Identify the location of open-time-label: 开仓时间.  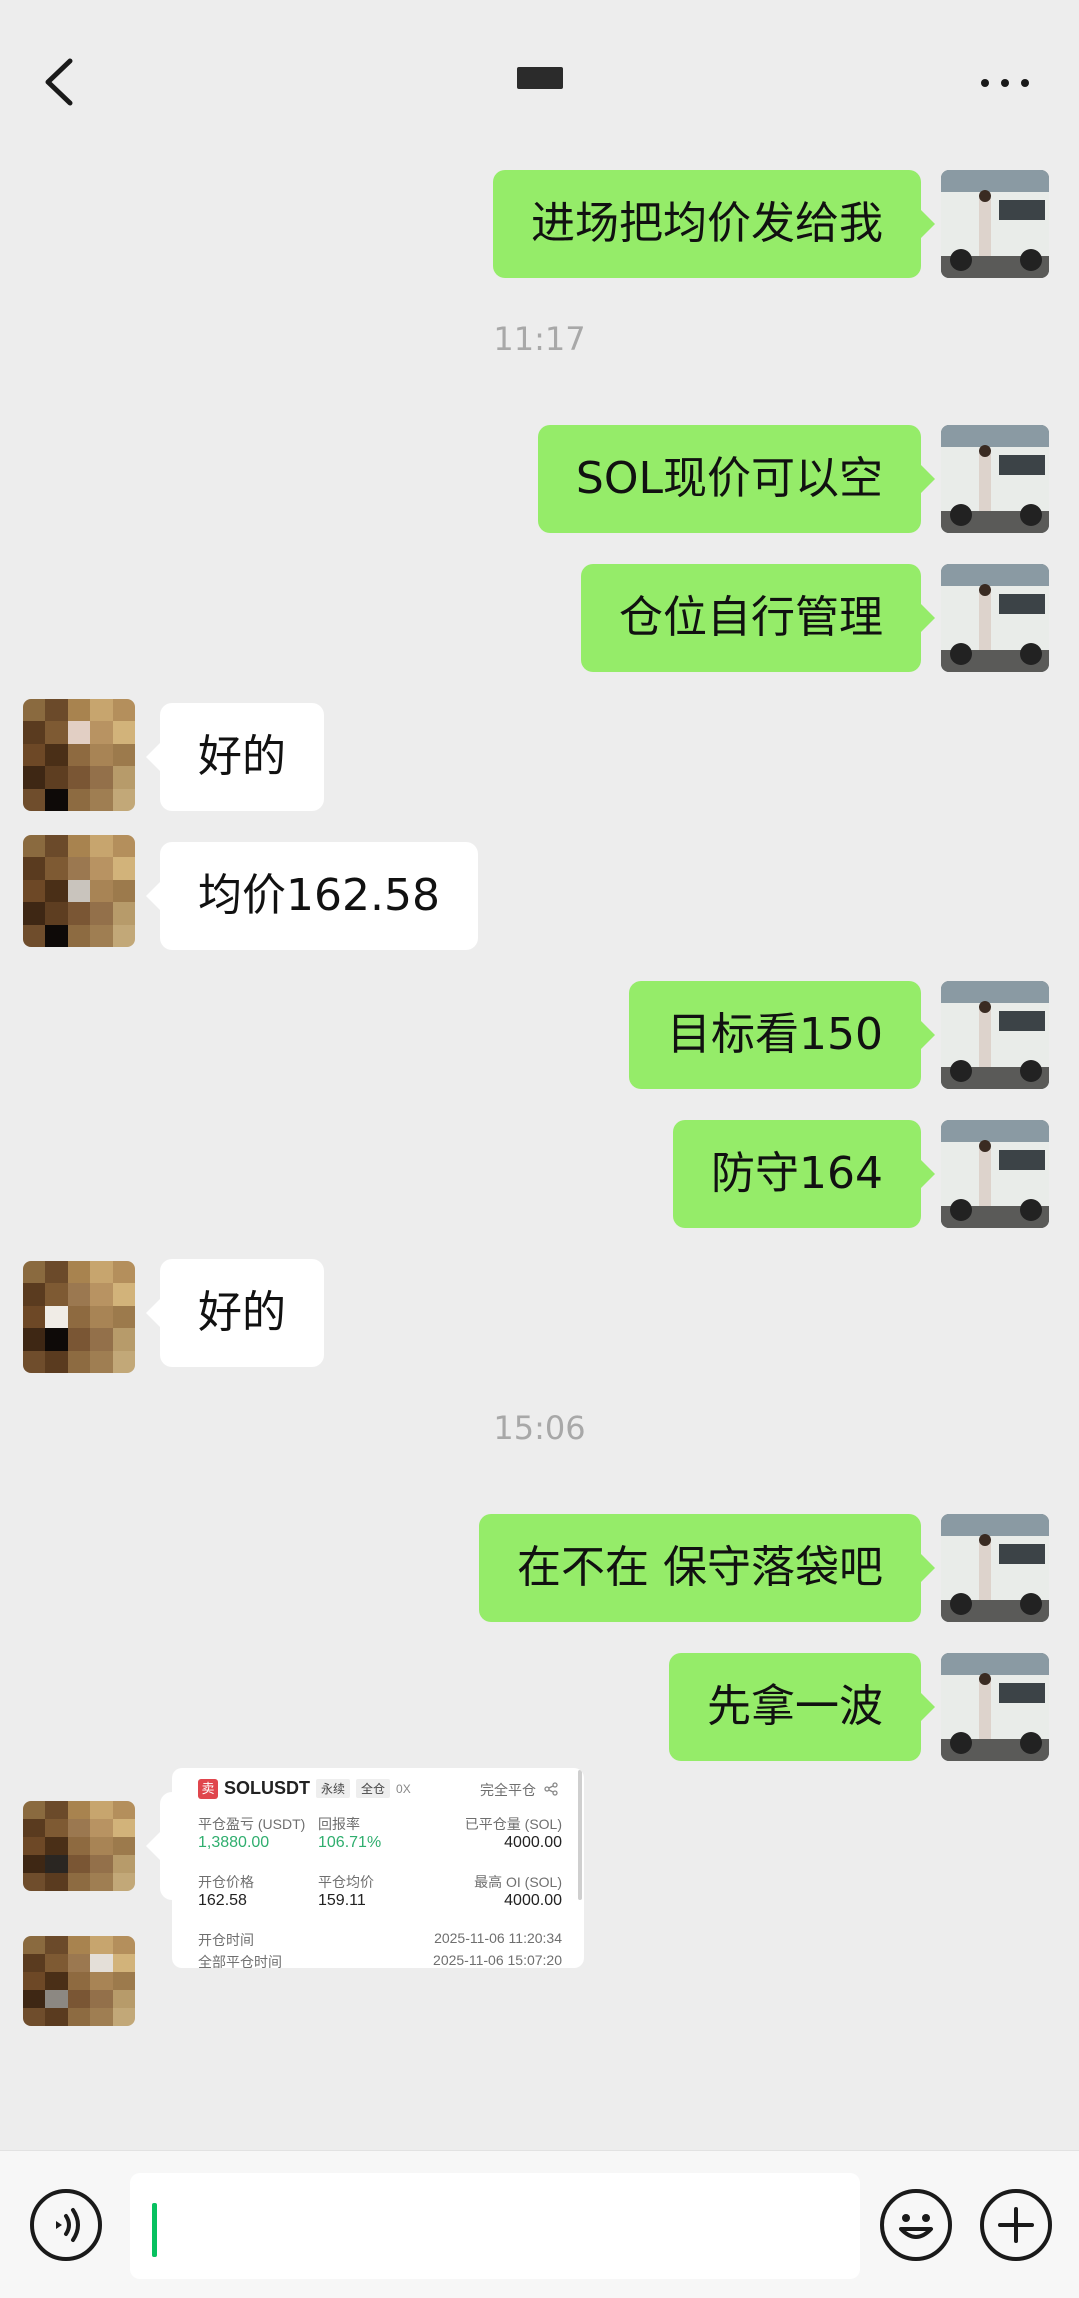
(226, 1940).